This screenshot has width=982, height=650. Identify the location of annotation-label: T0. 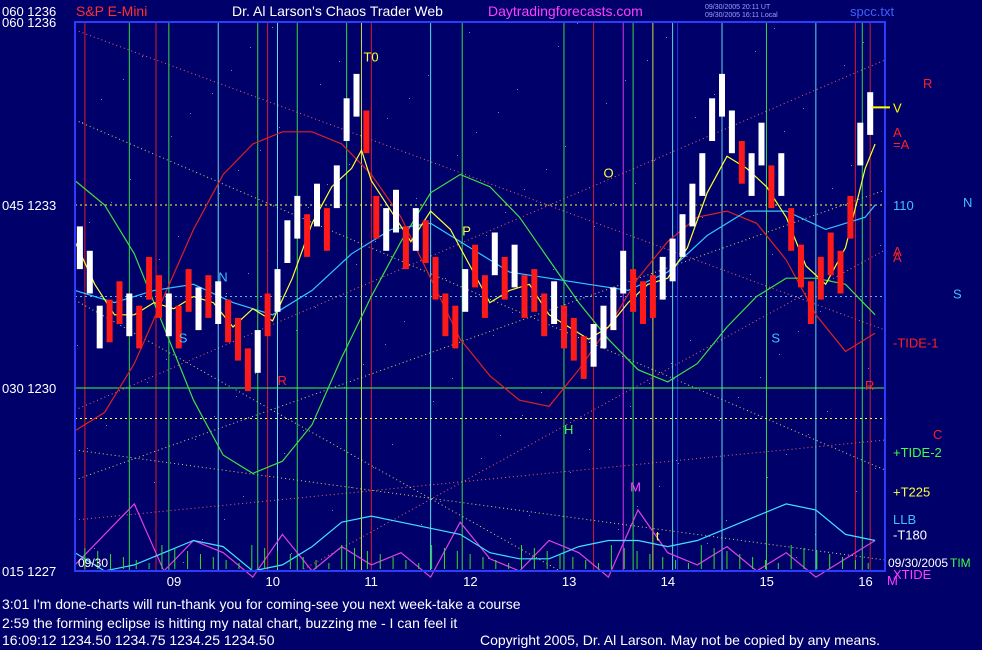
(370, 57).